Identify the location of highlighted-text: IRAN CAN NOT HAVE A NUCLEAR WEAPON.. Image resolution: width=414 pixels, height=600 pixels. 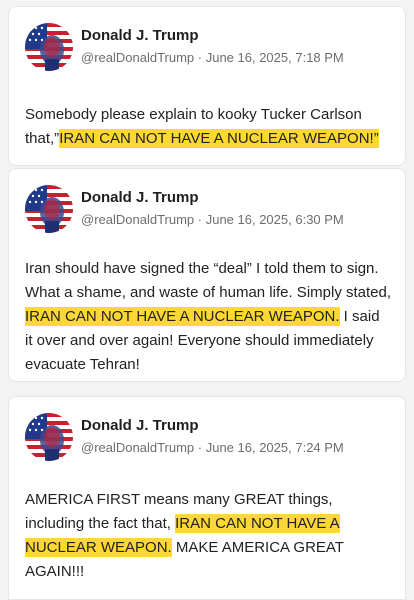
(182, 316).